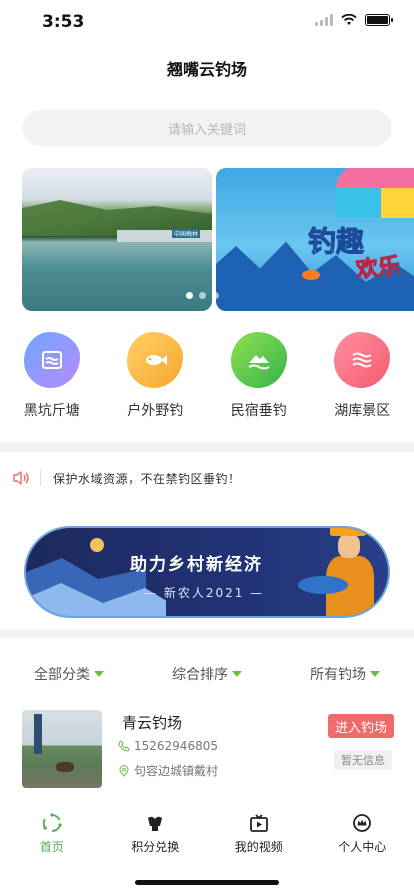 This screenshot has height=896, width=414. I want to click on cellular-signal-icon, so click(324, 20).